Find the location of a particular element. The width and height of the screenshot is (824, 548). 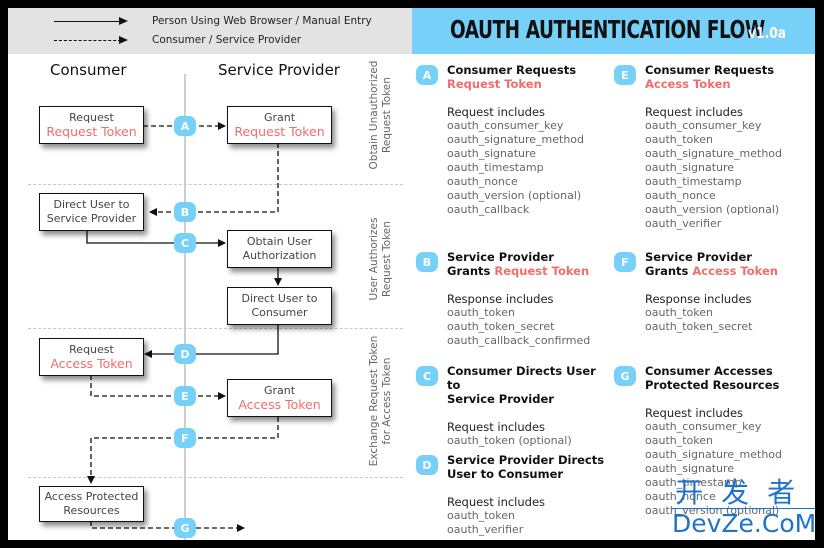

detail-title-line2: Protected Resources is located at coordinates (712, 385).